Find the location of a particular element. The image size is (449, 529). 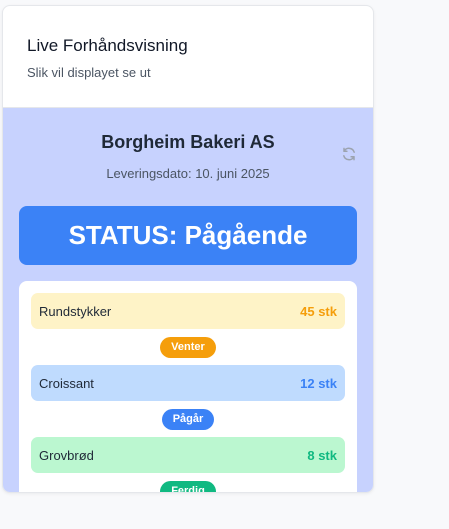

delivery-date: Leveringsdato: 10. juni 2025 is located at coordinates (188, 173).